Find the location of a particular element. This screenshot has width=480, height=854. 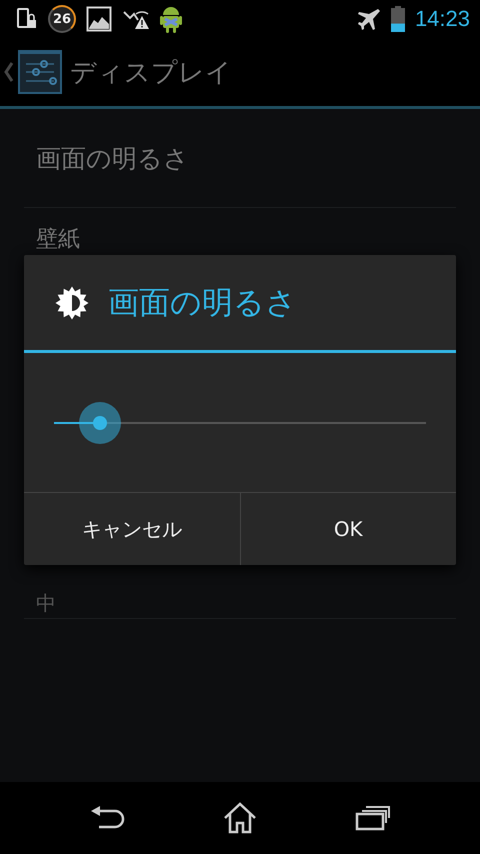

phone-lock-icon is located at coordinates (27, 19).